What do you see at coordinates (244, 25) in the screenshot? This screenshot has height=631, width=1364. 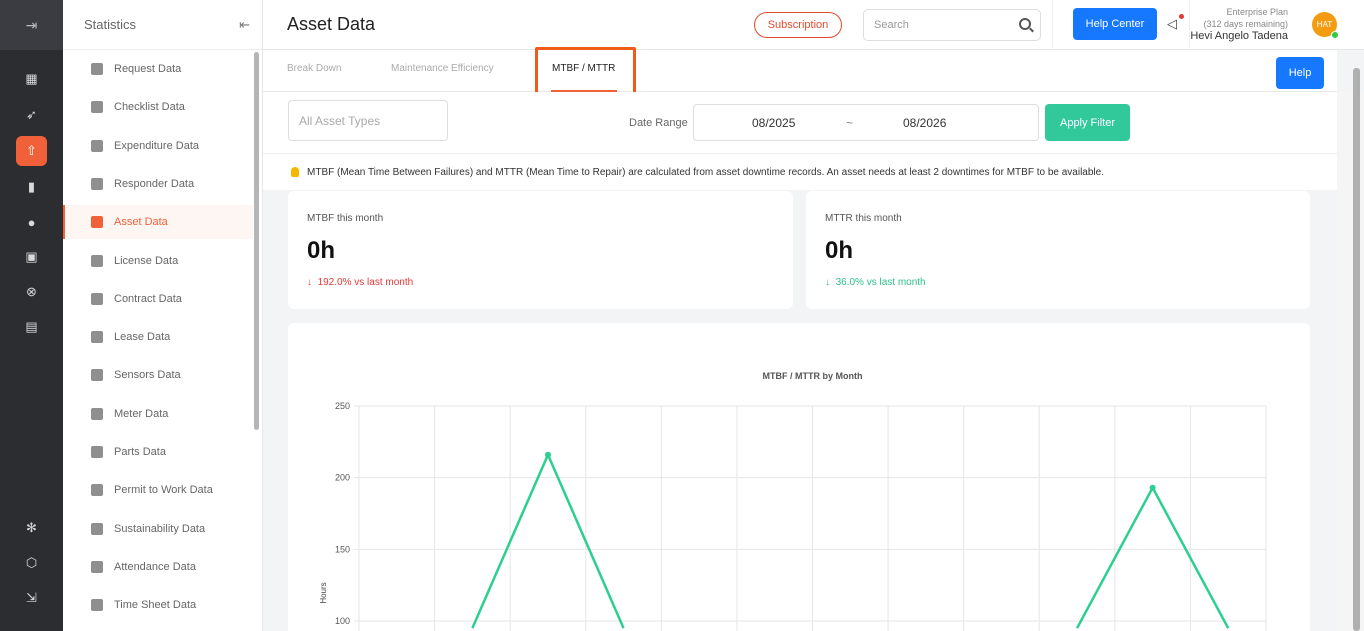 I see `collapse-sidebar-icon: ⇤` at bounding box center [244, 25].